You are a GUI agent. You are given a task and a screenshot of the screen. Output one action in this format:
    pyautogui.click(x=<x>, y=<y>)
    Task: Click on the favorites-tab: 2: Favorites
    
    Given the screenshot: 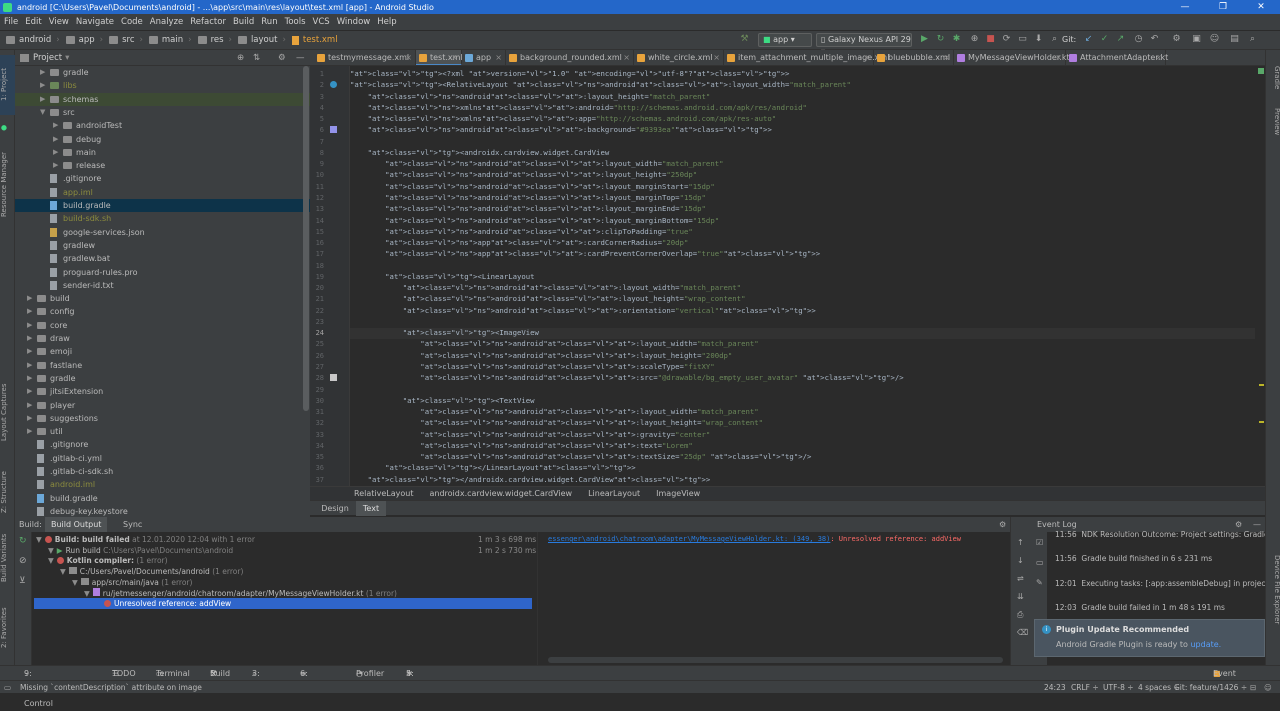 What is the action you would take?
    pyautogui.click(x=7, y=627)
    